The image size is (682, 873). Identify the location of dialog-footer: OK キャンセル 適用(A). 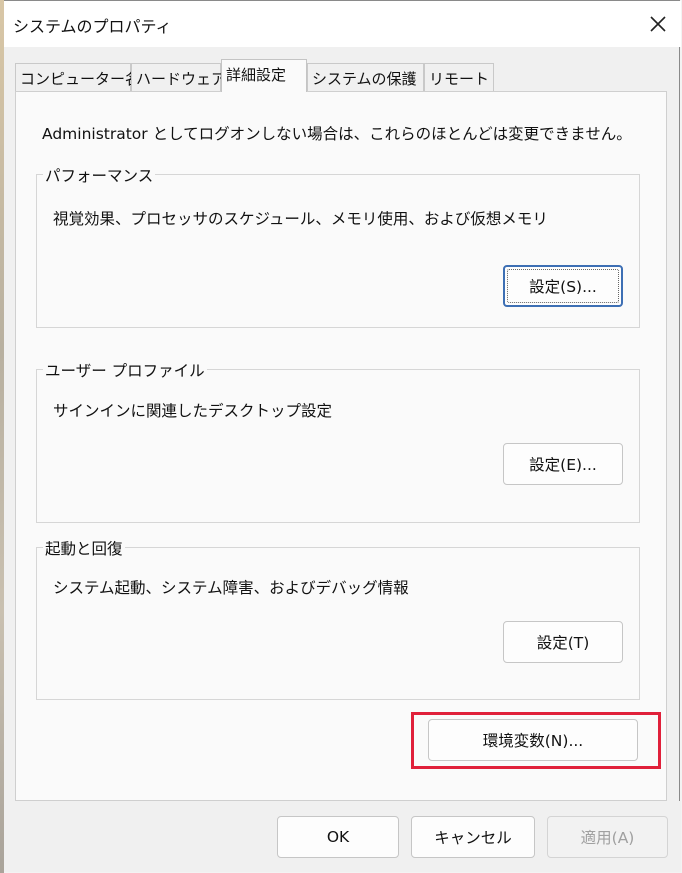
(341, 836).